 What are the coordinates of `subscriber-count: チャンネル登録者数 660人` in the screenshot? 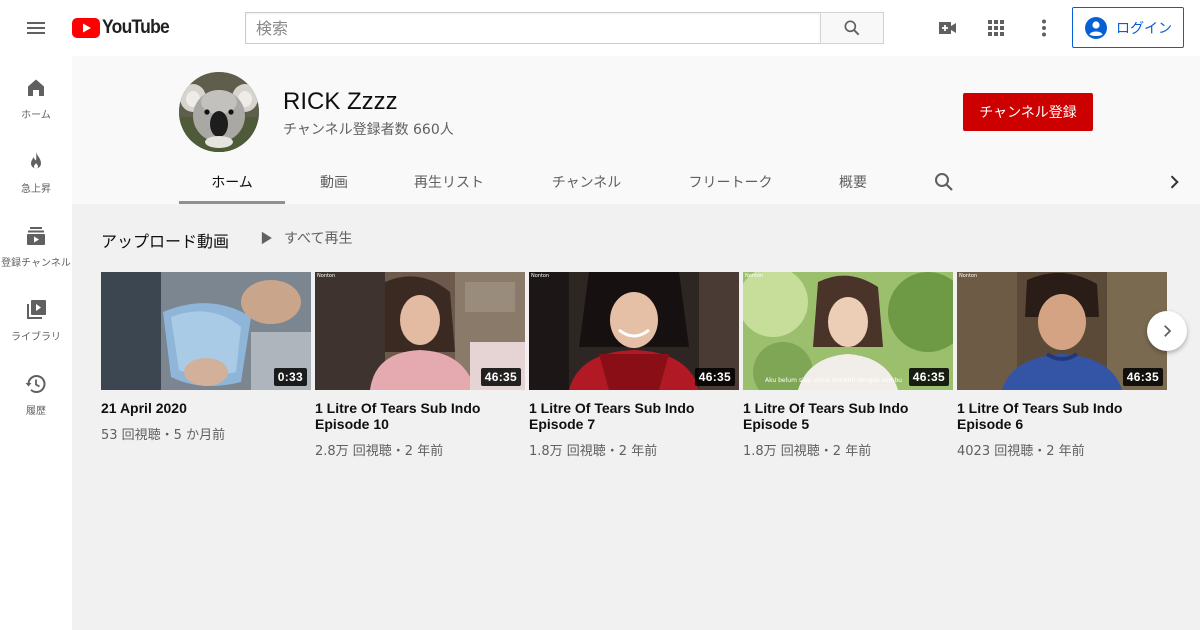 It's located at (368, 130).